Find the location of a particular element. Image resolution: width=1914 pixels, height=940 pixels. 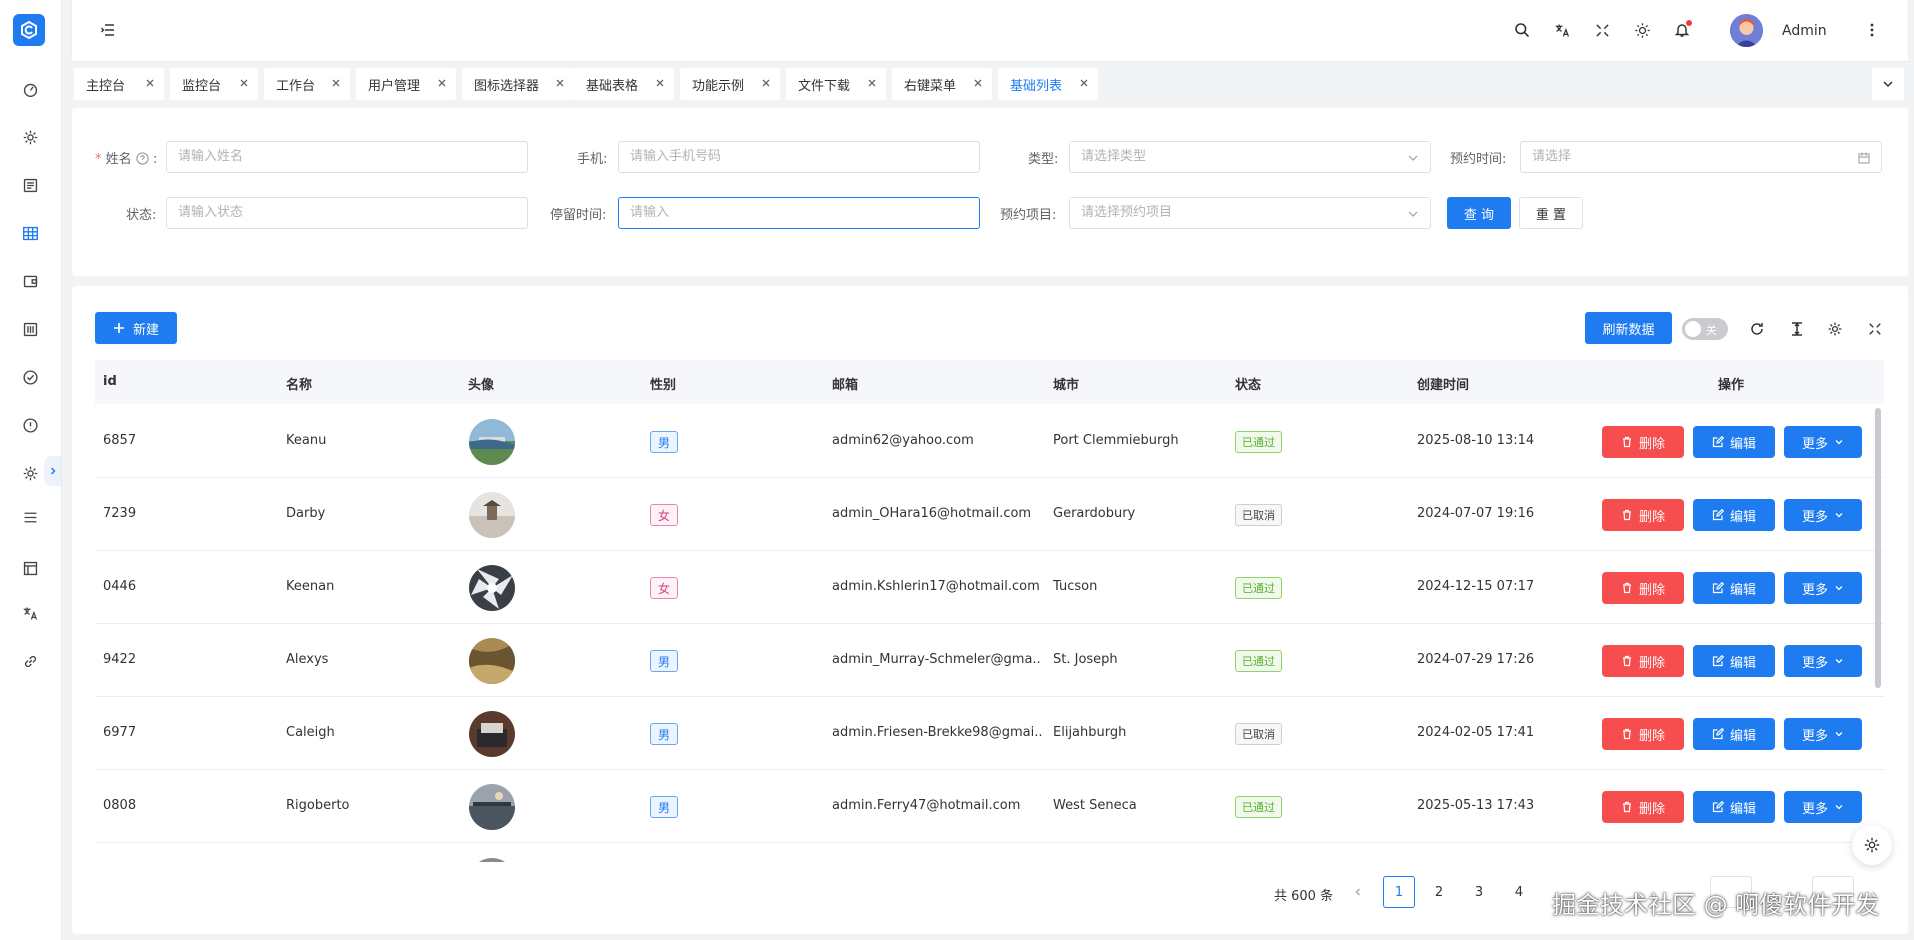

refresh-data-button: 刷新数据 is located at coordinates (1628, 328).